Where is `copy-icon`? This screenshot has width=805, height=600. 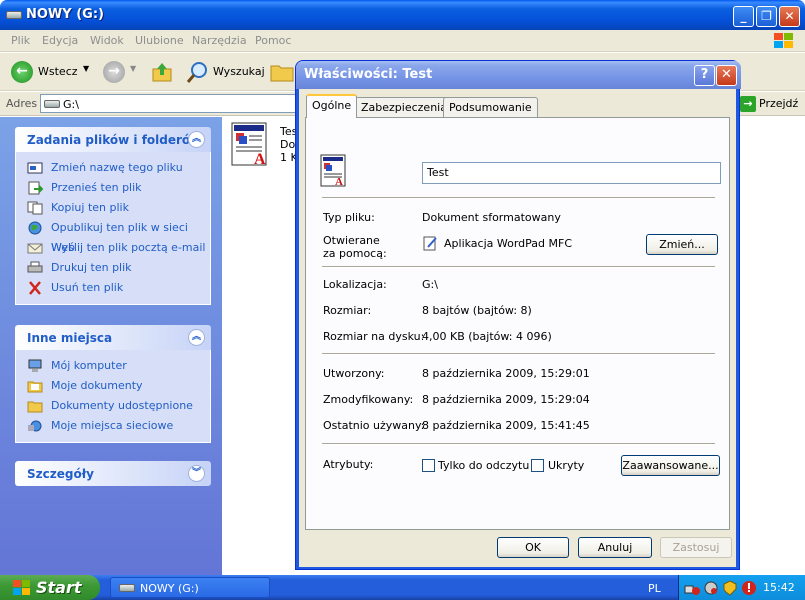
copy-icon is located at coordinates (35, 208).